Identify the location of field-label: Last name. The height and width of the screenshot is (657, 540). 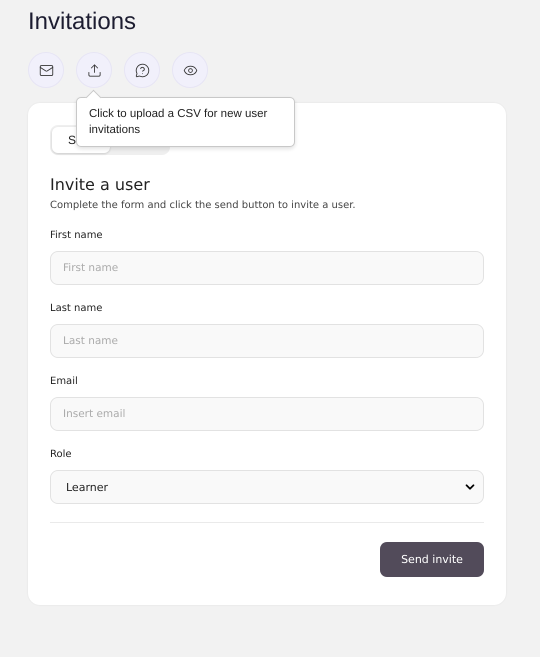
(77, 308).